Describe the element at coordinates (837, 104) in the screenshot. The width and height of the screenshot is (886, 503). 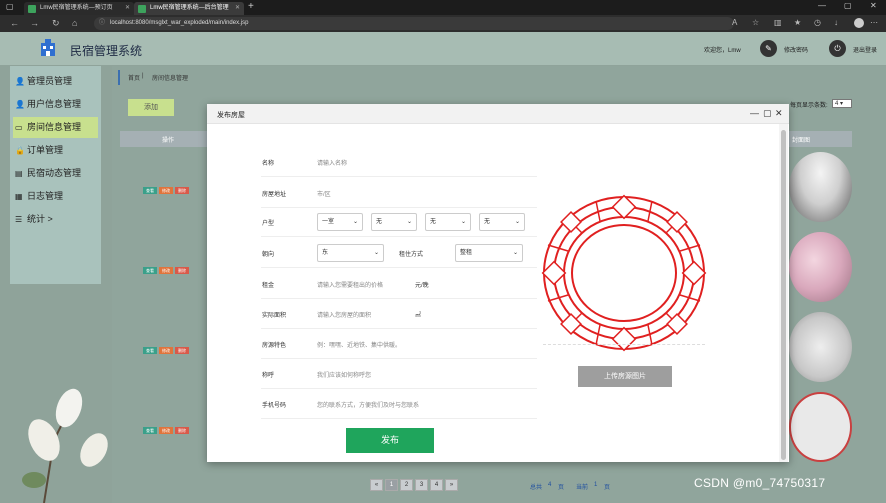
I see `per-page-value: 4` at that location.